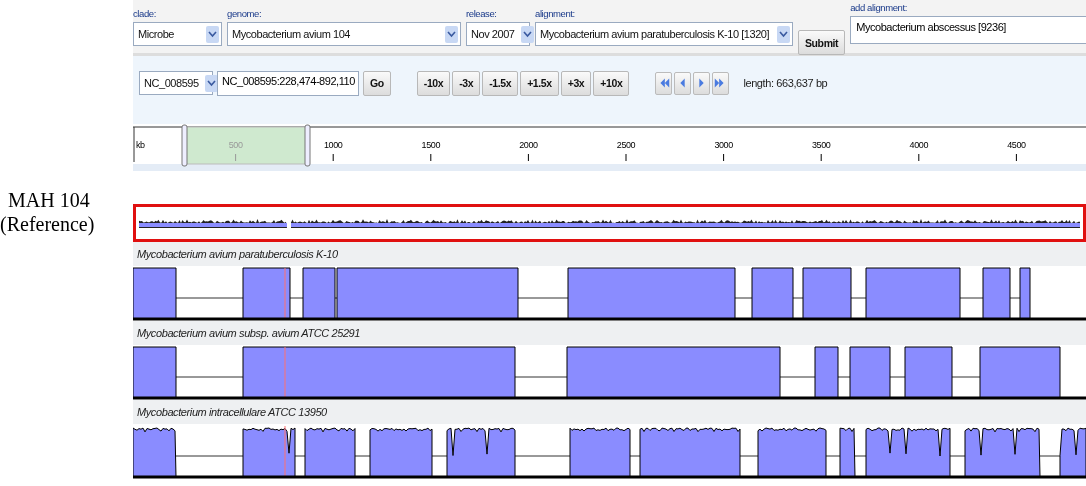 The image size is (1086, 486). I want to click on right-handle, so click(307, 145).